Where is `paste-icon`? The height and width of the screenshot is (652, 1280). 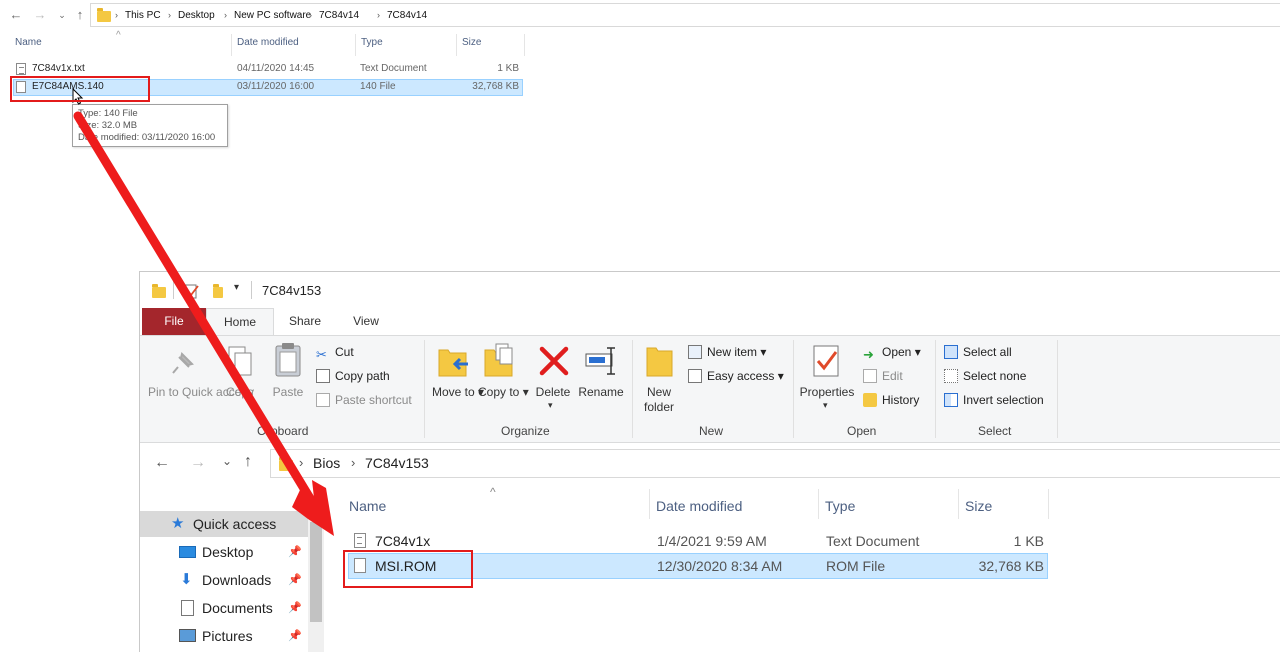 paste-icon is located at coordinates (288, 360).